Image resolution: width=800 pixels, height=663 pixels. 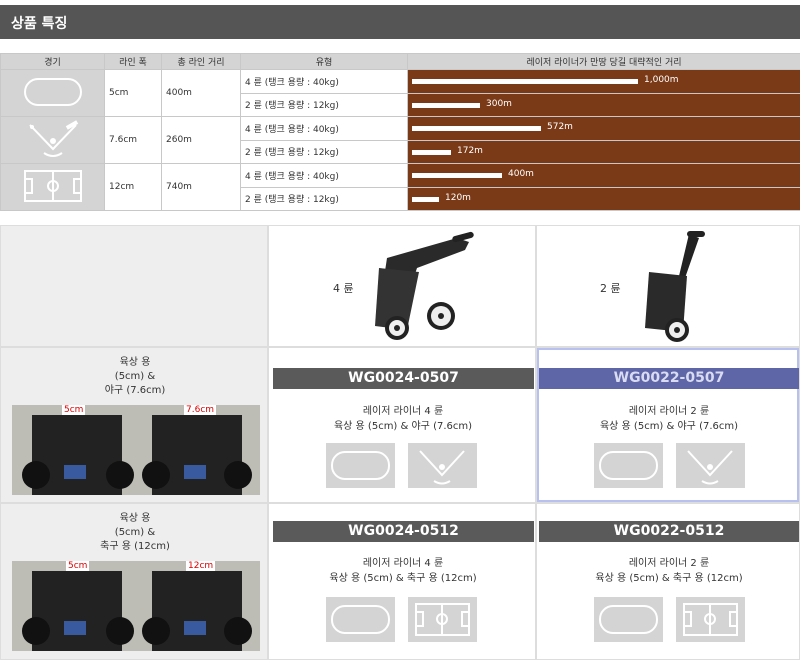 I want to click on col-header-4wheel: 4 륜, so click(x=402, y=286).